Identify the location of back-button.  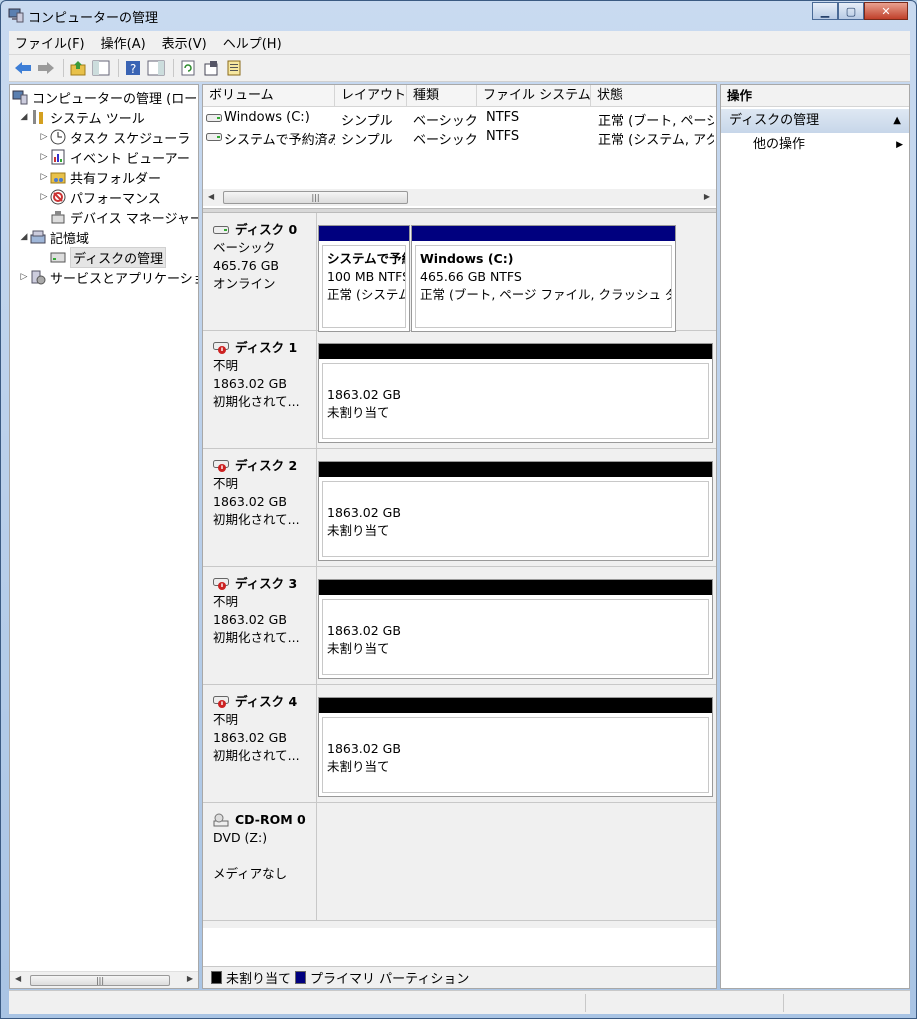
(23, 68).